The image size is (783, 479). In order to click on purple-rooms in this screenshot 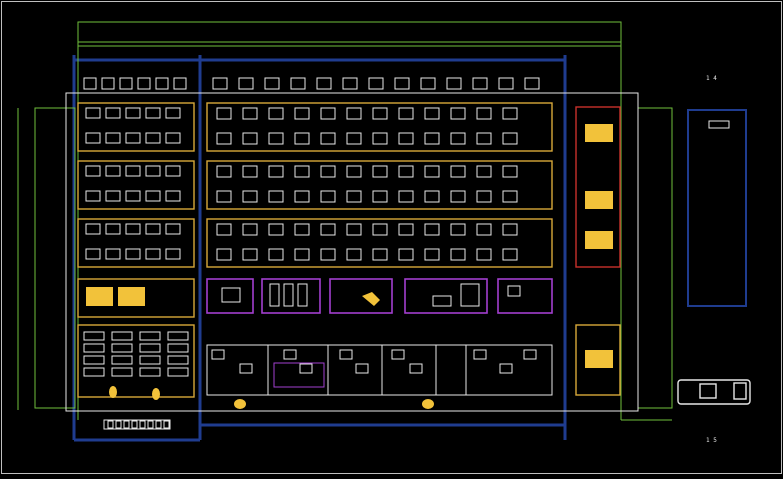, I will do `click(379, 296)`.